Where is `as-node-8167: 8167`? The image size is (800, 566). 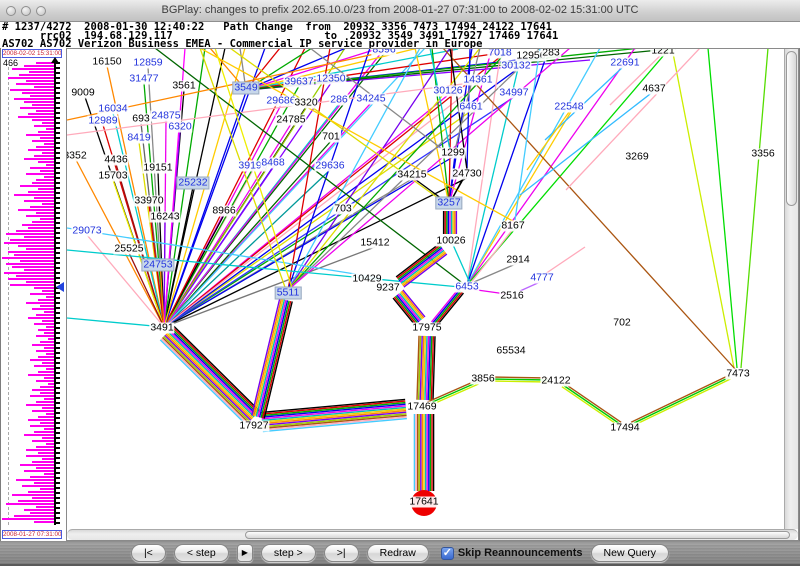 as-node-8167: 8167 is located at coordinates (513, 226).